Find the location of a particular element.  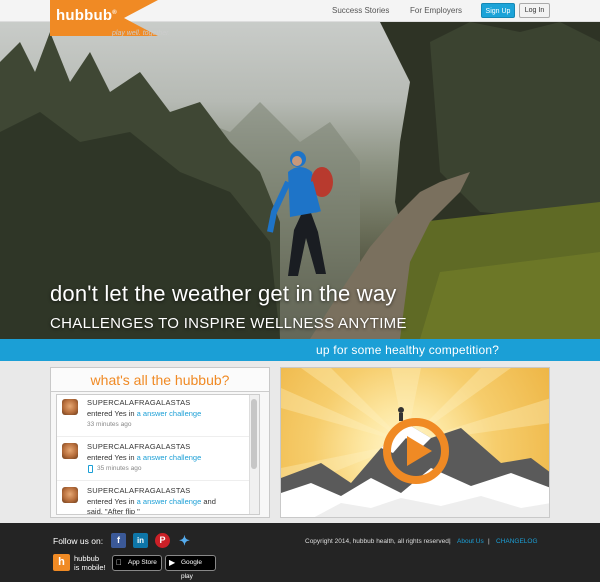

linkedin-icon: in is located at coordinates (140, 540).